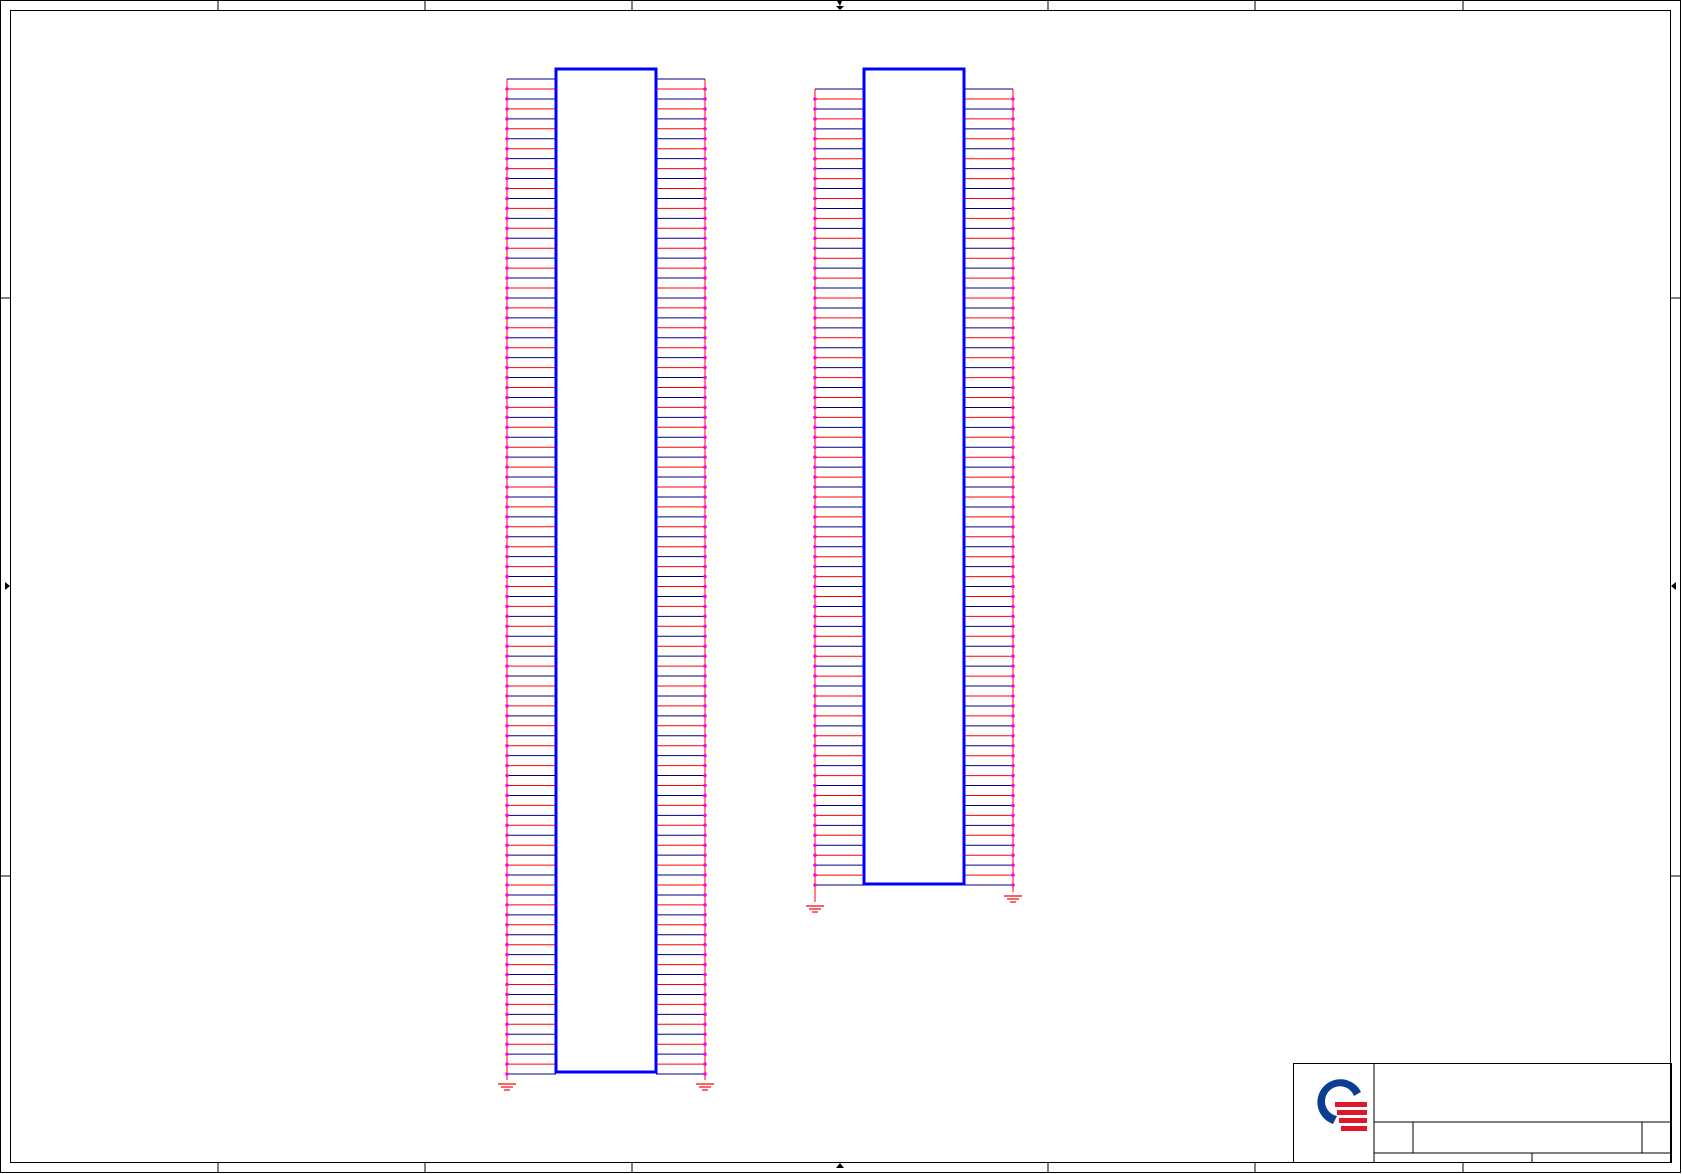 This screenshot has width=1682, height=1174. Describe the element at coordinates (840, 5) in the screenshot. I see `center-arrow-top` at that location.